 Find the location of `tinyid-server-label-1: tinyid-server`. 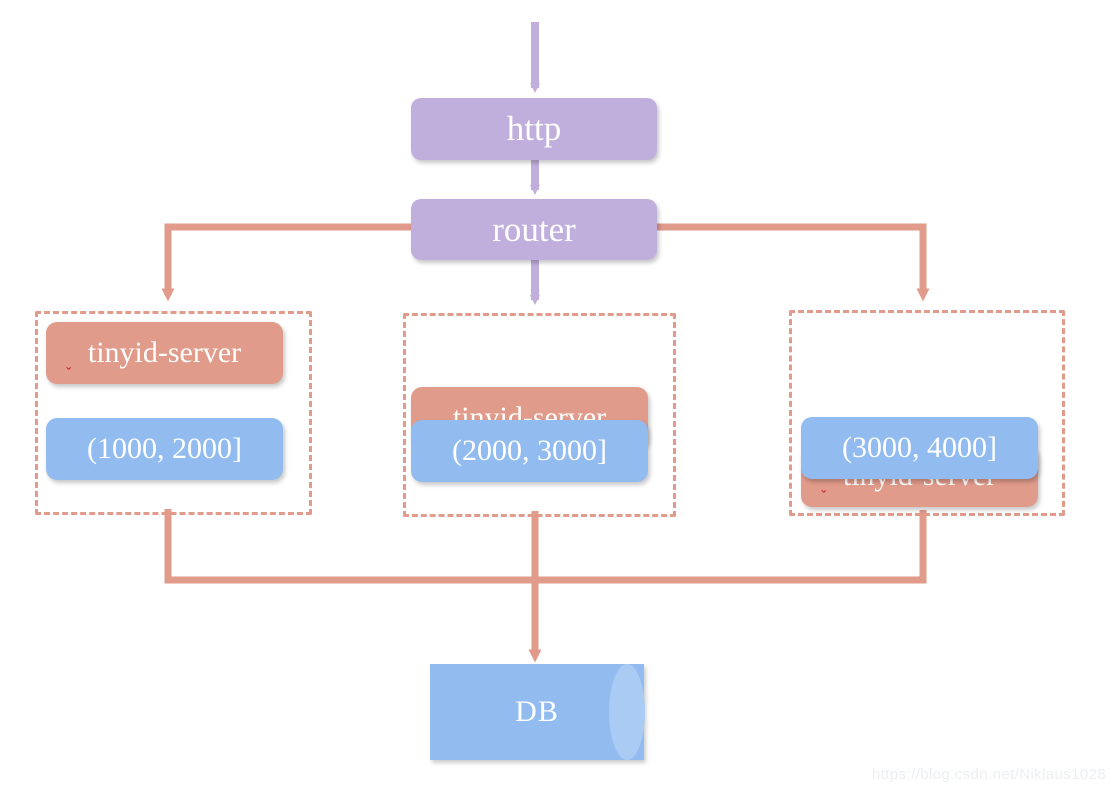

tinyid-server-label-1: tinyid-server is located at coordinates (164, 352).